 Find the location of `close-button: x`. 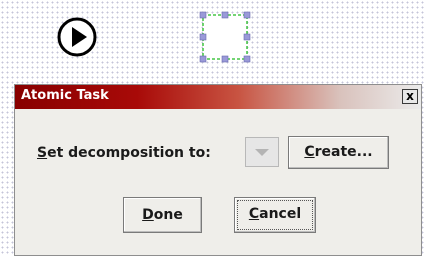

close-button: x is located at coordinates (410, 96).